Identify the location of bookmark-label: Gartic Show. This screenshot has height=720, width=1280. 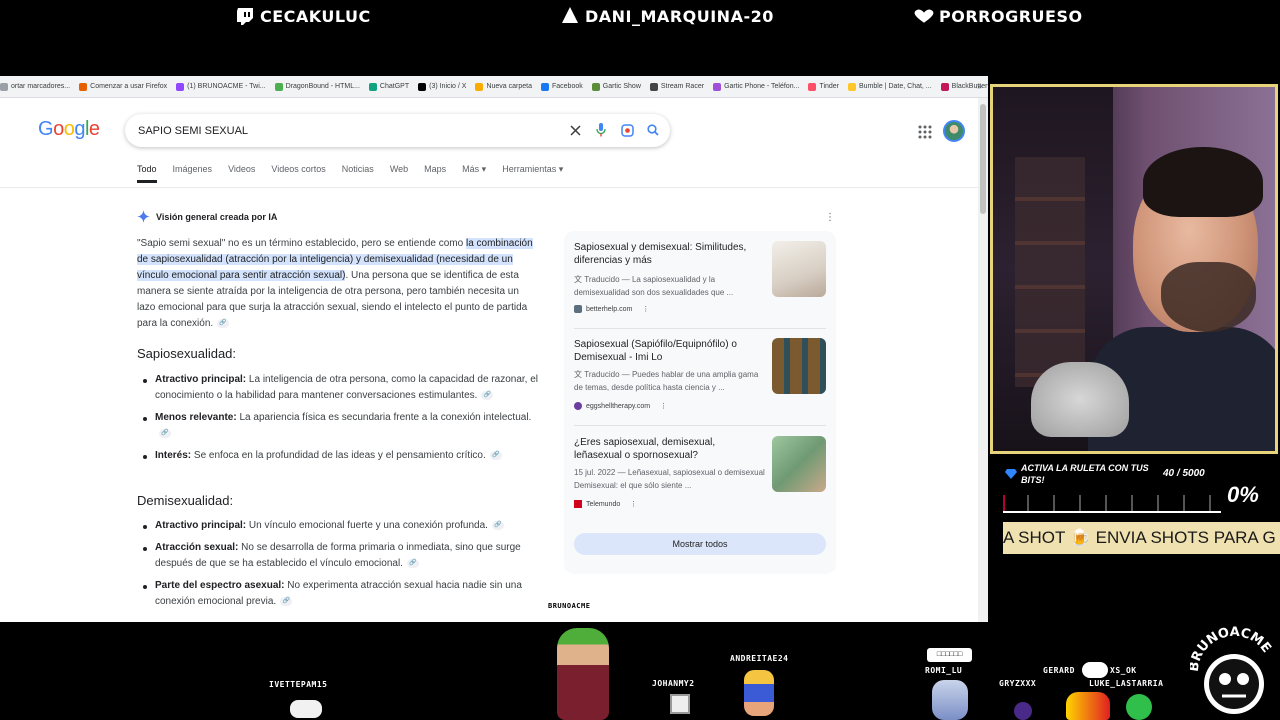
(621, 86).